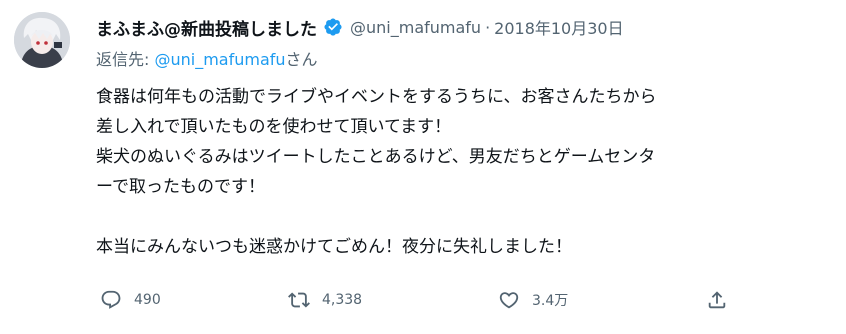 The height and width of the screenshot is (334, 846). What do you see at coordinates (301, 59) in the screenshot?
I see `reply-suffix: さん` at bounding box center [301, 59].